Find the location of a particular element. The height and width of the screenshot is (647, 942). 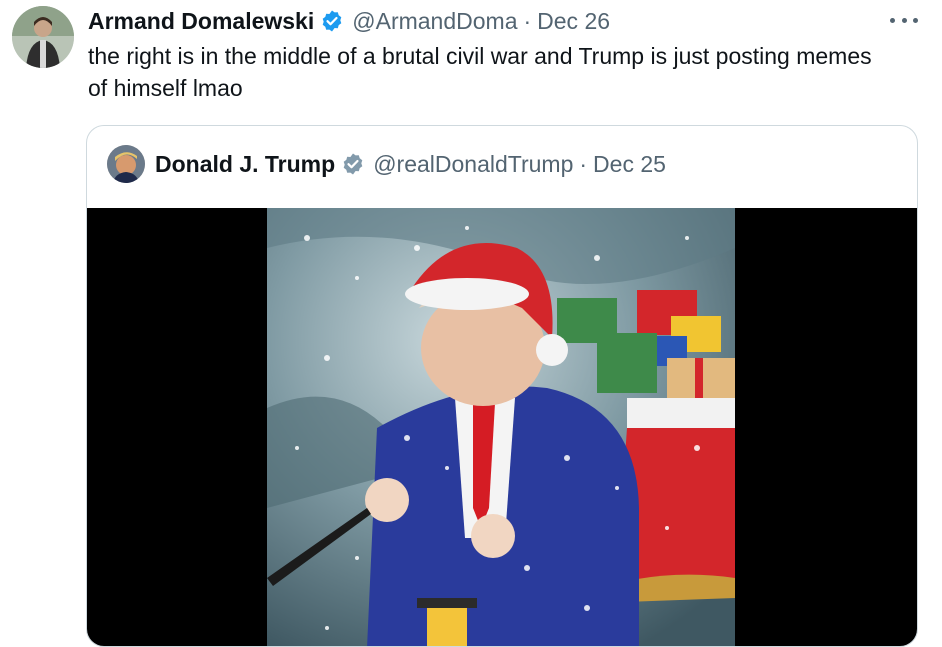

author-name: Armand Domalewski is located at coordinates (201, 21).